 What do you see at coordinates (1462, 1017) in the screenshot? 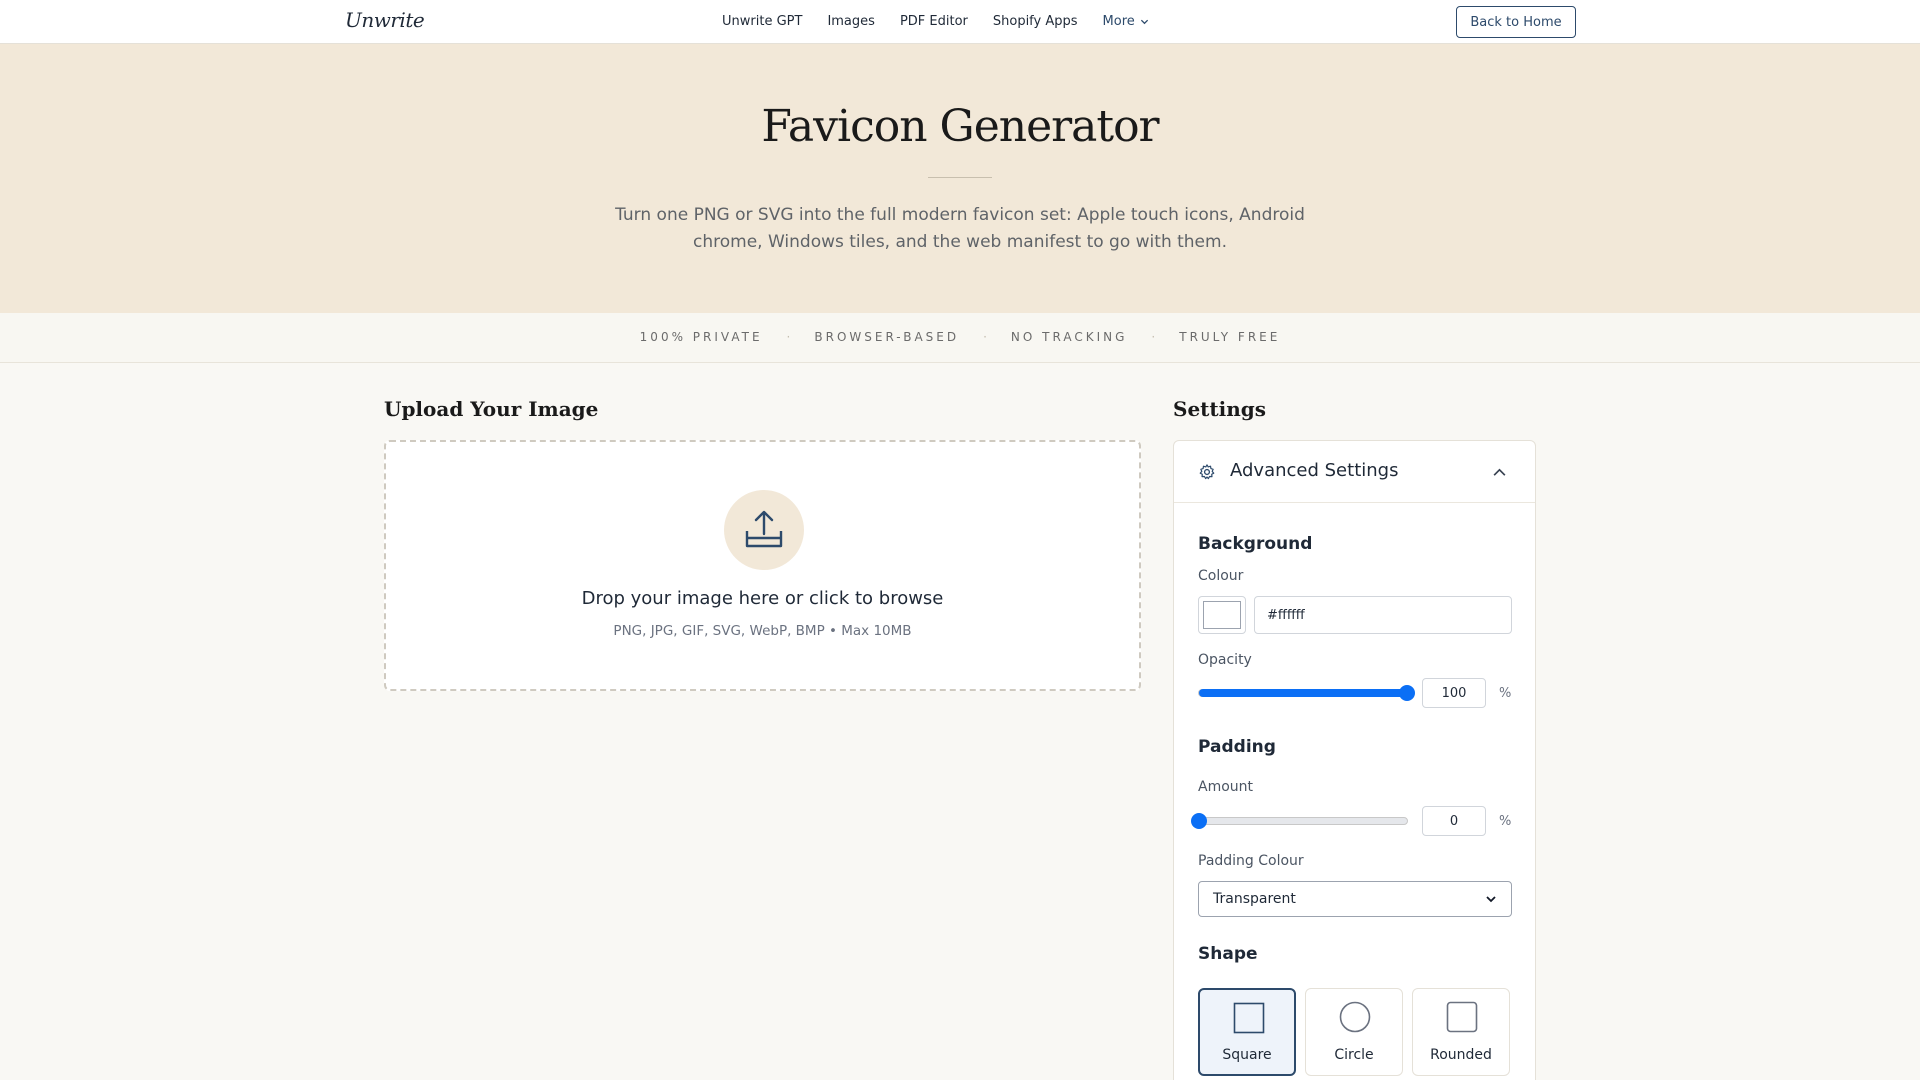
I see `rounded-square-icon` at bounding box center [1462, 1017].